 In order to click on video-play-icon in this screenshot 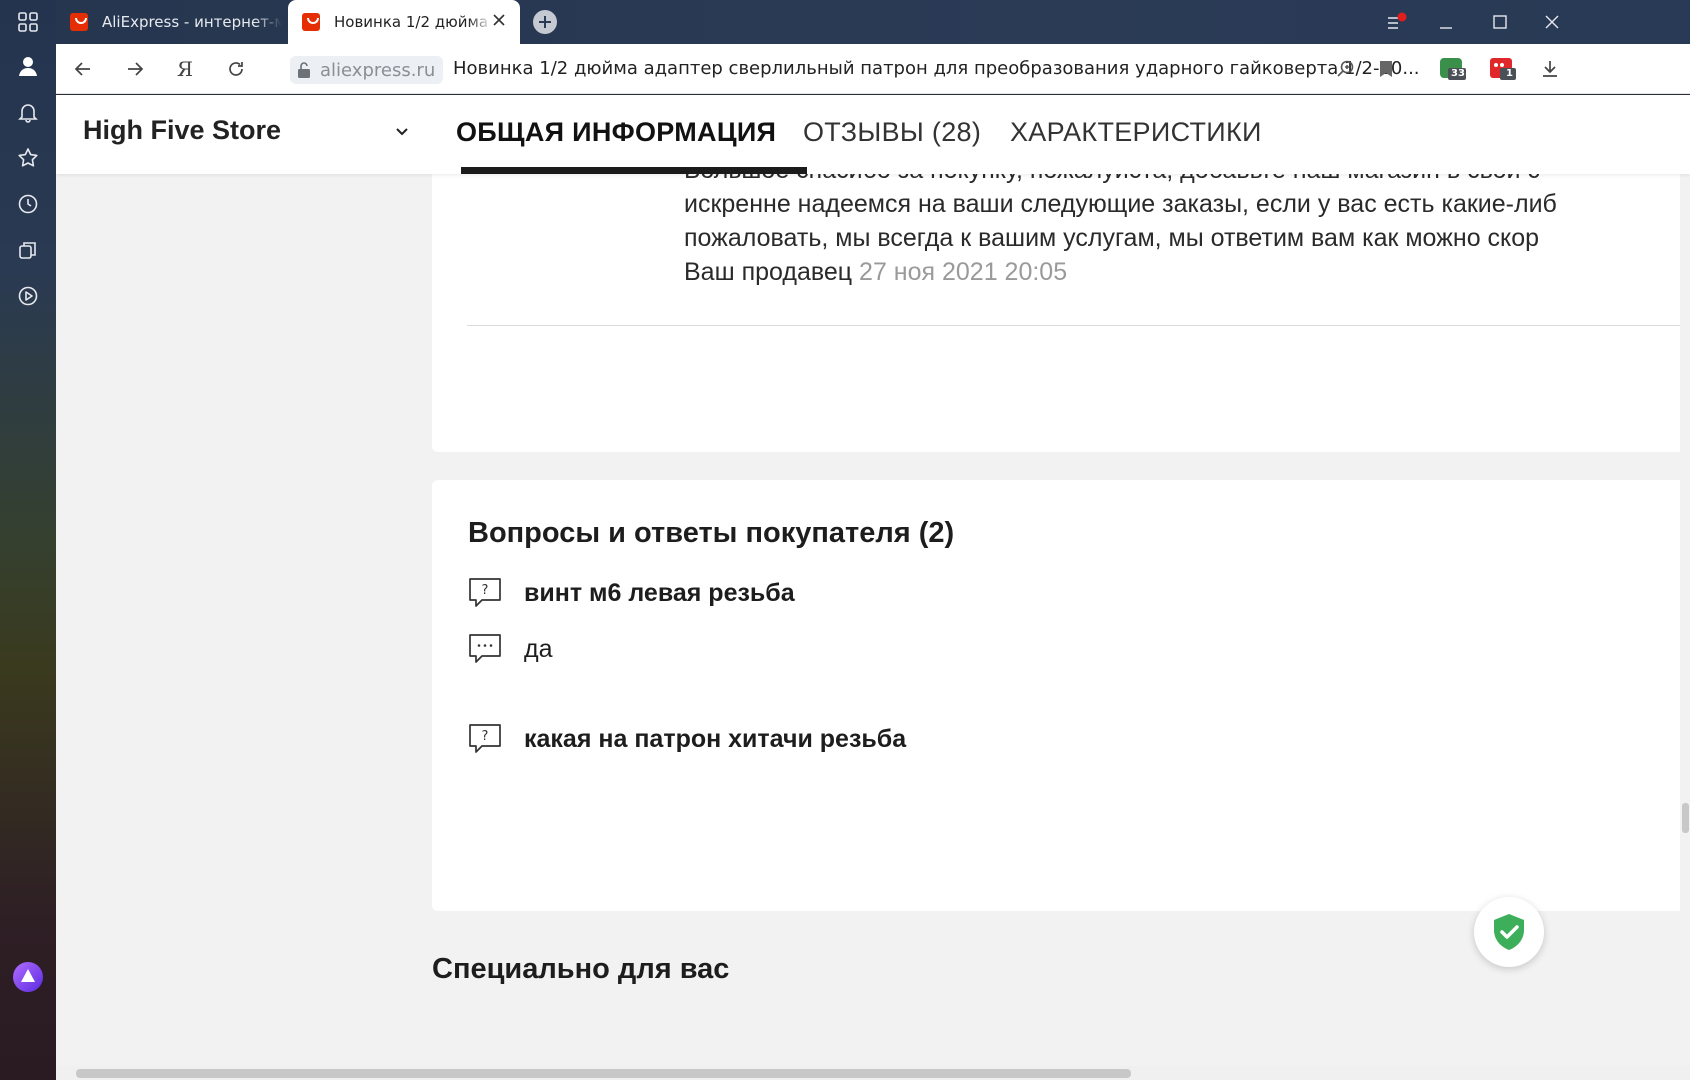, I will do `click(28, 296)`.